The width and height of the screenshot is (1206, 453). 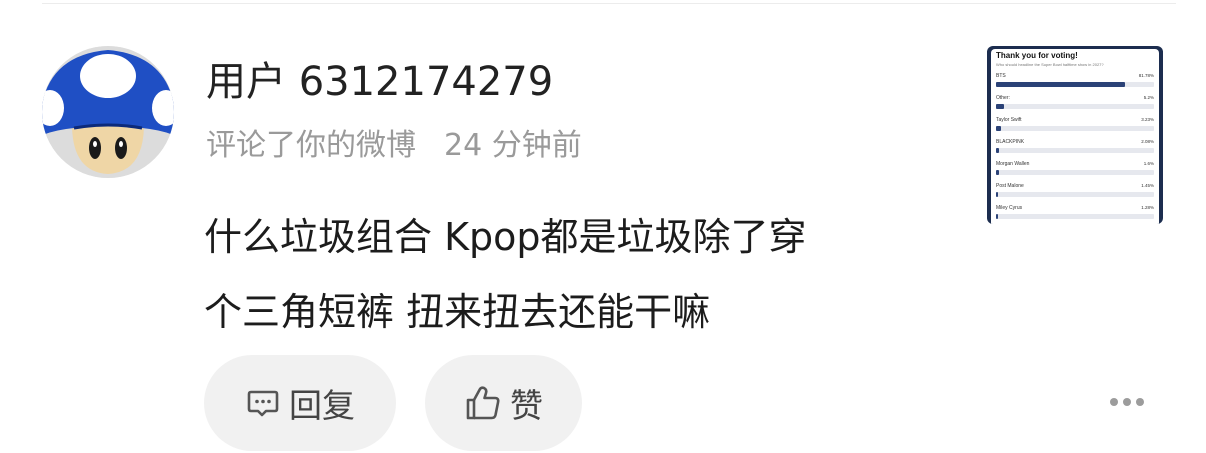 I want to click on poll-row: Morgan Wallen 1.6%, so click(x=1075, y=171).